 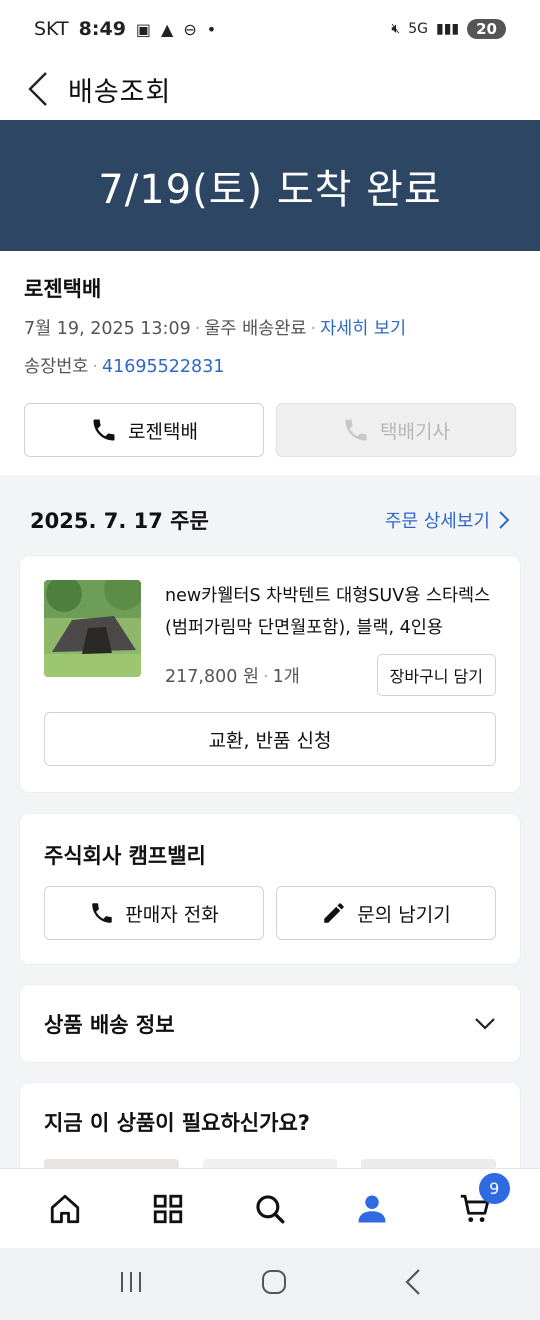 What do you see at coordinates (270, 29) in the screenshot?
I see `status-bar: SKT 8:49 ▣ ▲ ⊖ • 🔇︎ 5G ▮▮▮ 20` at bounding box center [270, 29].